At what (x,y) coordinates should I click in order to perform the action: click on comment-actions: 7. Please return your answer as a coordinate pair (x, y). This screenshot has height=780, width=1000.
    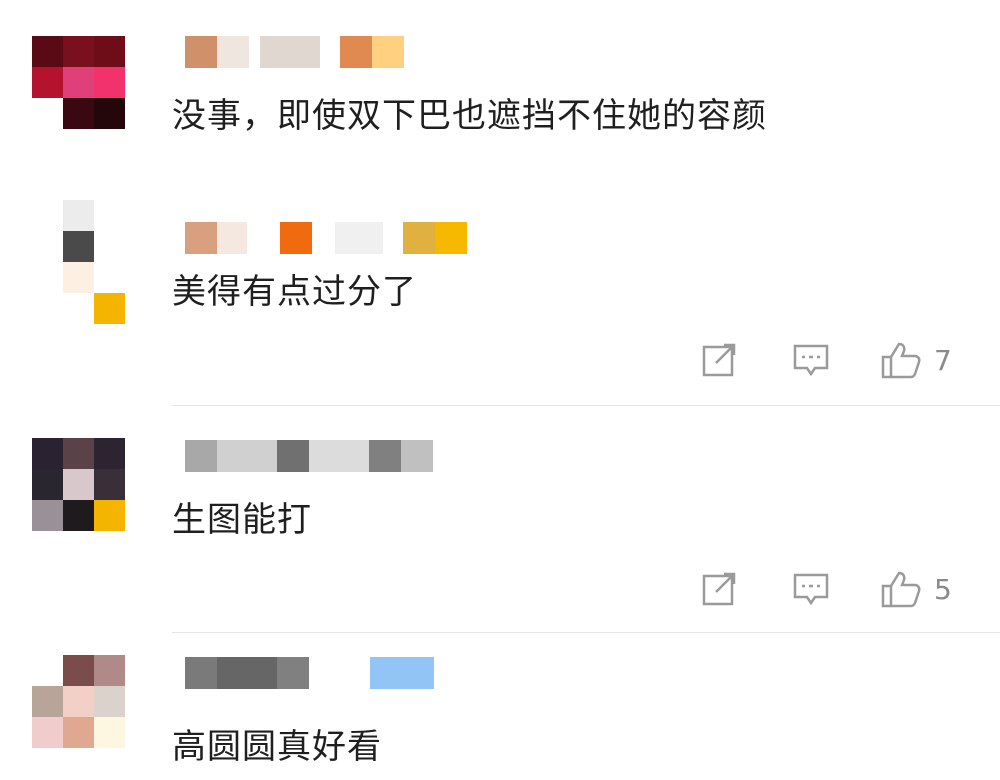
    Looking at the image, I should click on (840, 360).